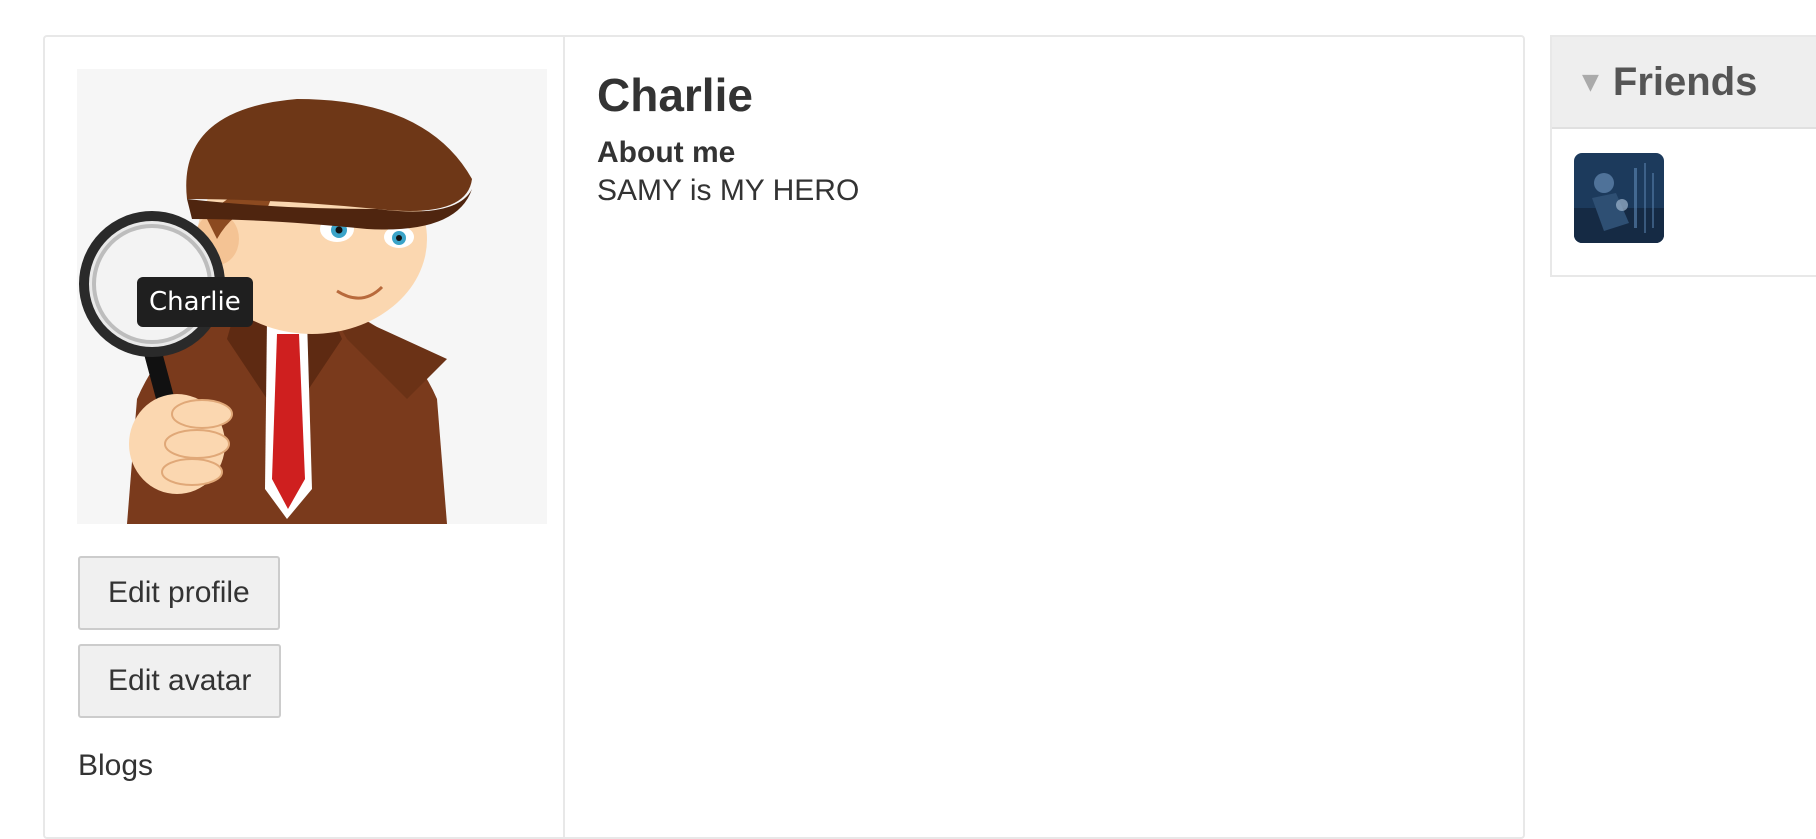  What do you see at coordinates (180, 681) in the screenshot?
I see `edit-avatar-button: Edit avatar` at bounding box center [180, 681].